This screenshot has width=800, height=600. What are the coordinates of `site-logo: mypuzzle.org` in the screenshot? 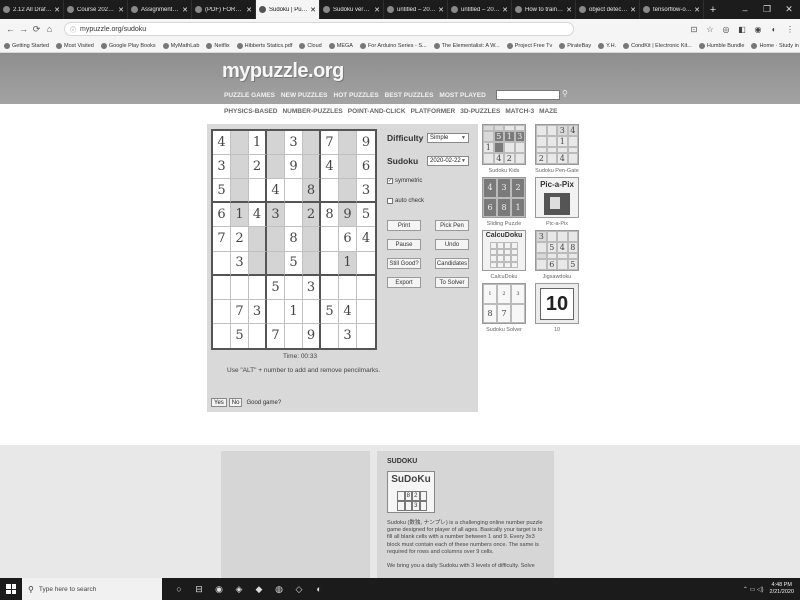 It's located at (283, 71).